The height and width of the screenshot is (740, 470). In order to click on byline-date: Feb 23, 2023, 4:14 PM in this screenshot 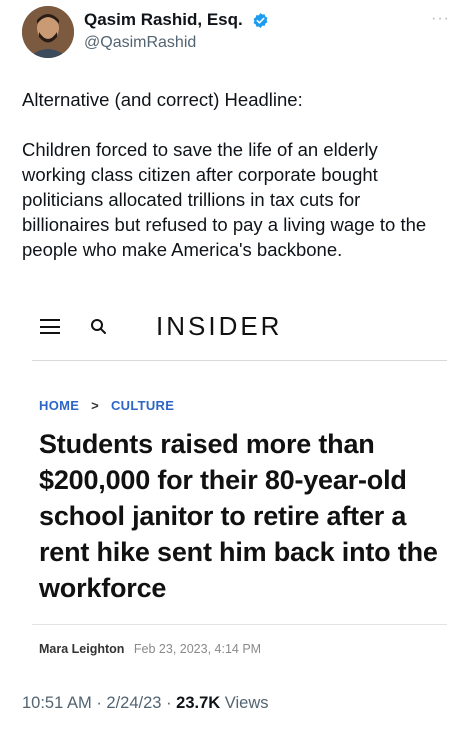, I will do `click(197, 649)`.